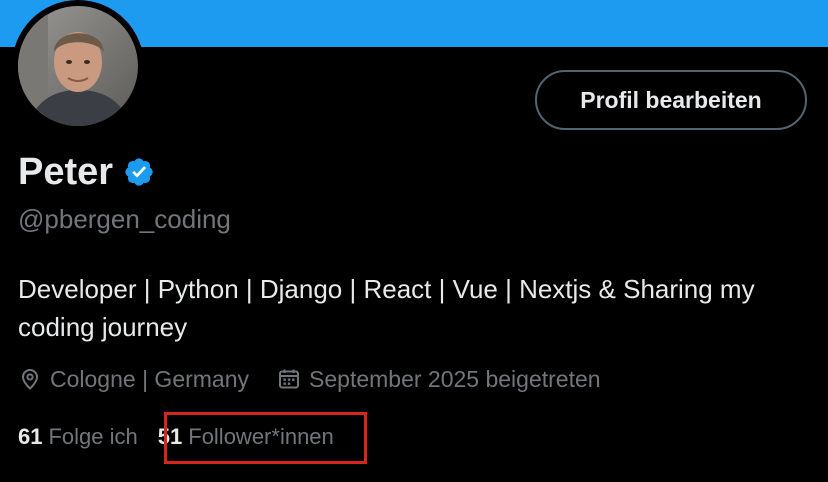  Describe the element at coordinates (139, 172) in the screenshot. I see `verified-badge-icon` at that location.